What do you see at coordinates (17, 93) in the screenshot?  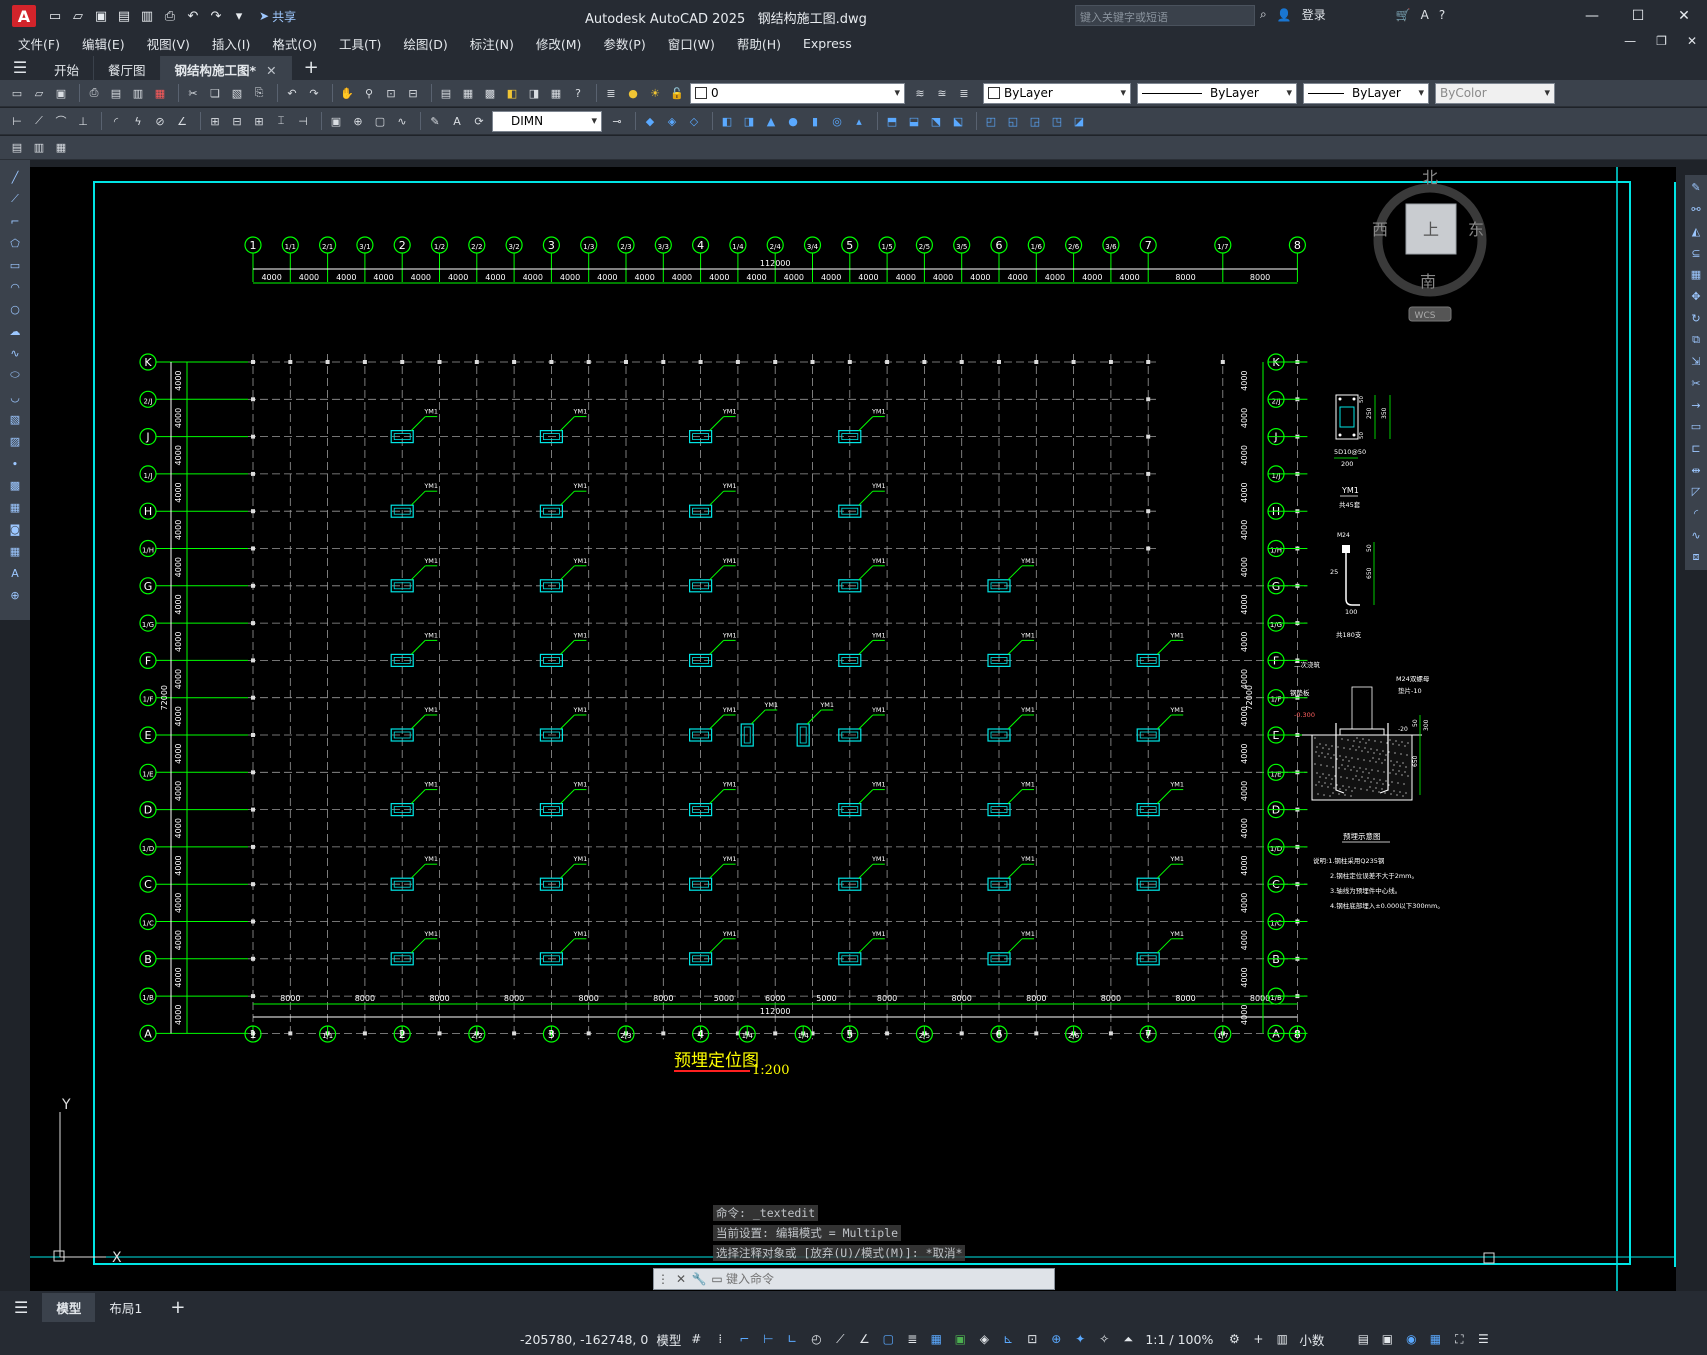 I see `qnew-icon: ▭` at bounding box center [17, 93].